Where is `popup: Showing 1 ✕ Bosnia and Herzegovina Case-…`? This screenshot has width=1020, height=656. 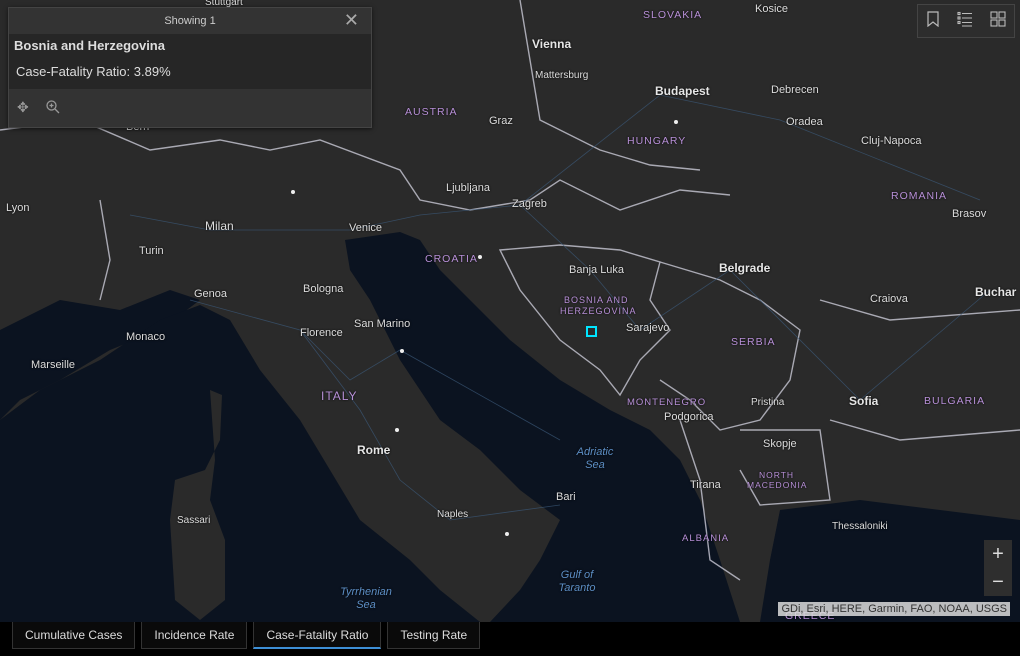 popup: Showing 1 ✕ Bosnia and Herzegovina Case-… is located at coordinates (190, 67).